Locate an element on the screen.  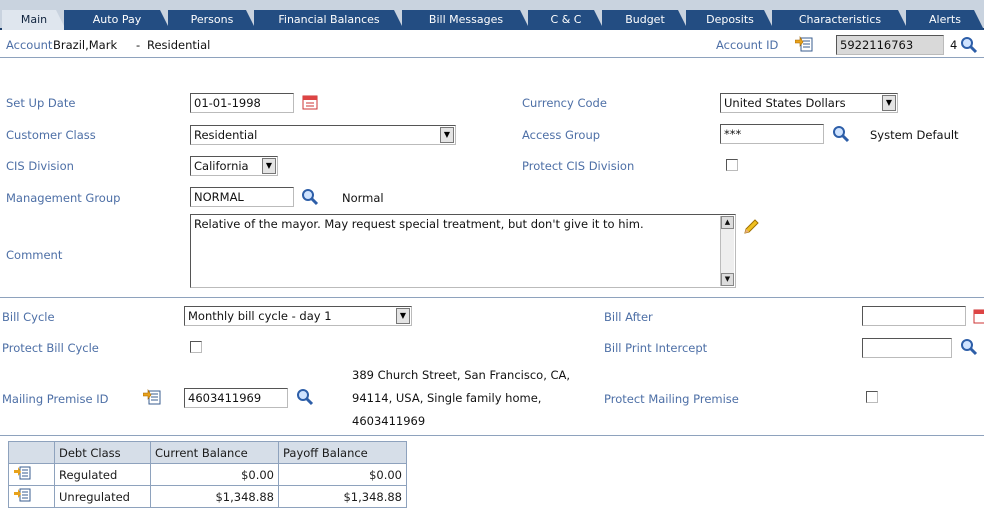
customer-class-label: Customer Class is located at coordinates (51, 135).